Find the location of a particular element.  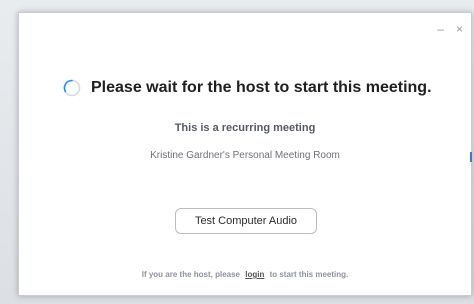

loading-spinner-icon is located at coordinates (72, 88).